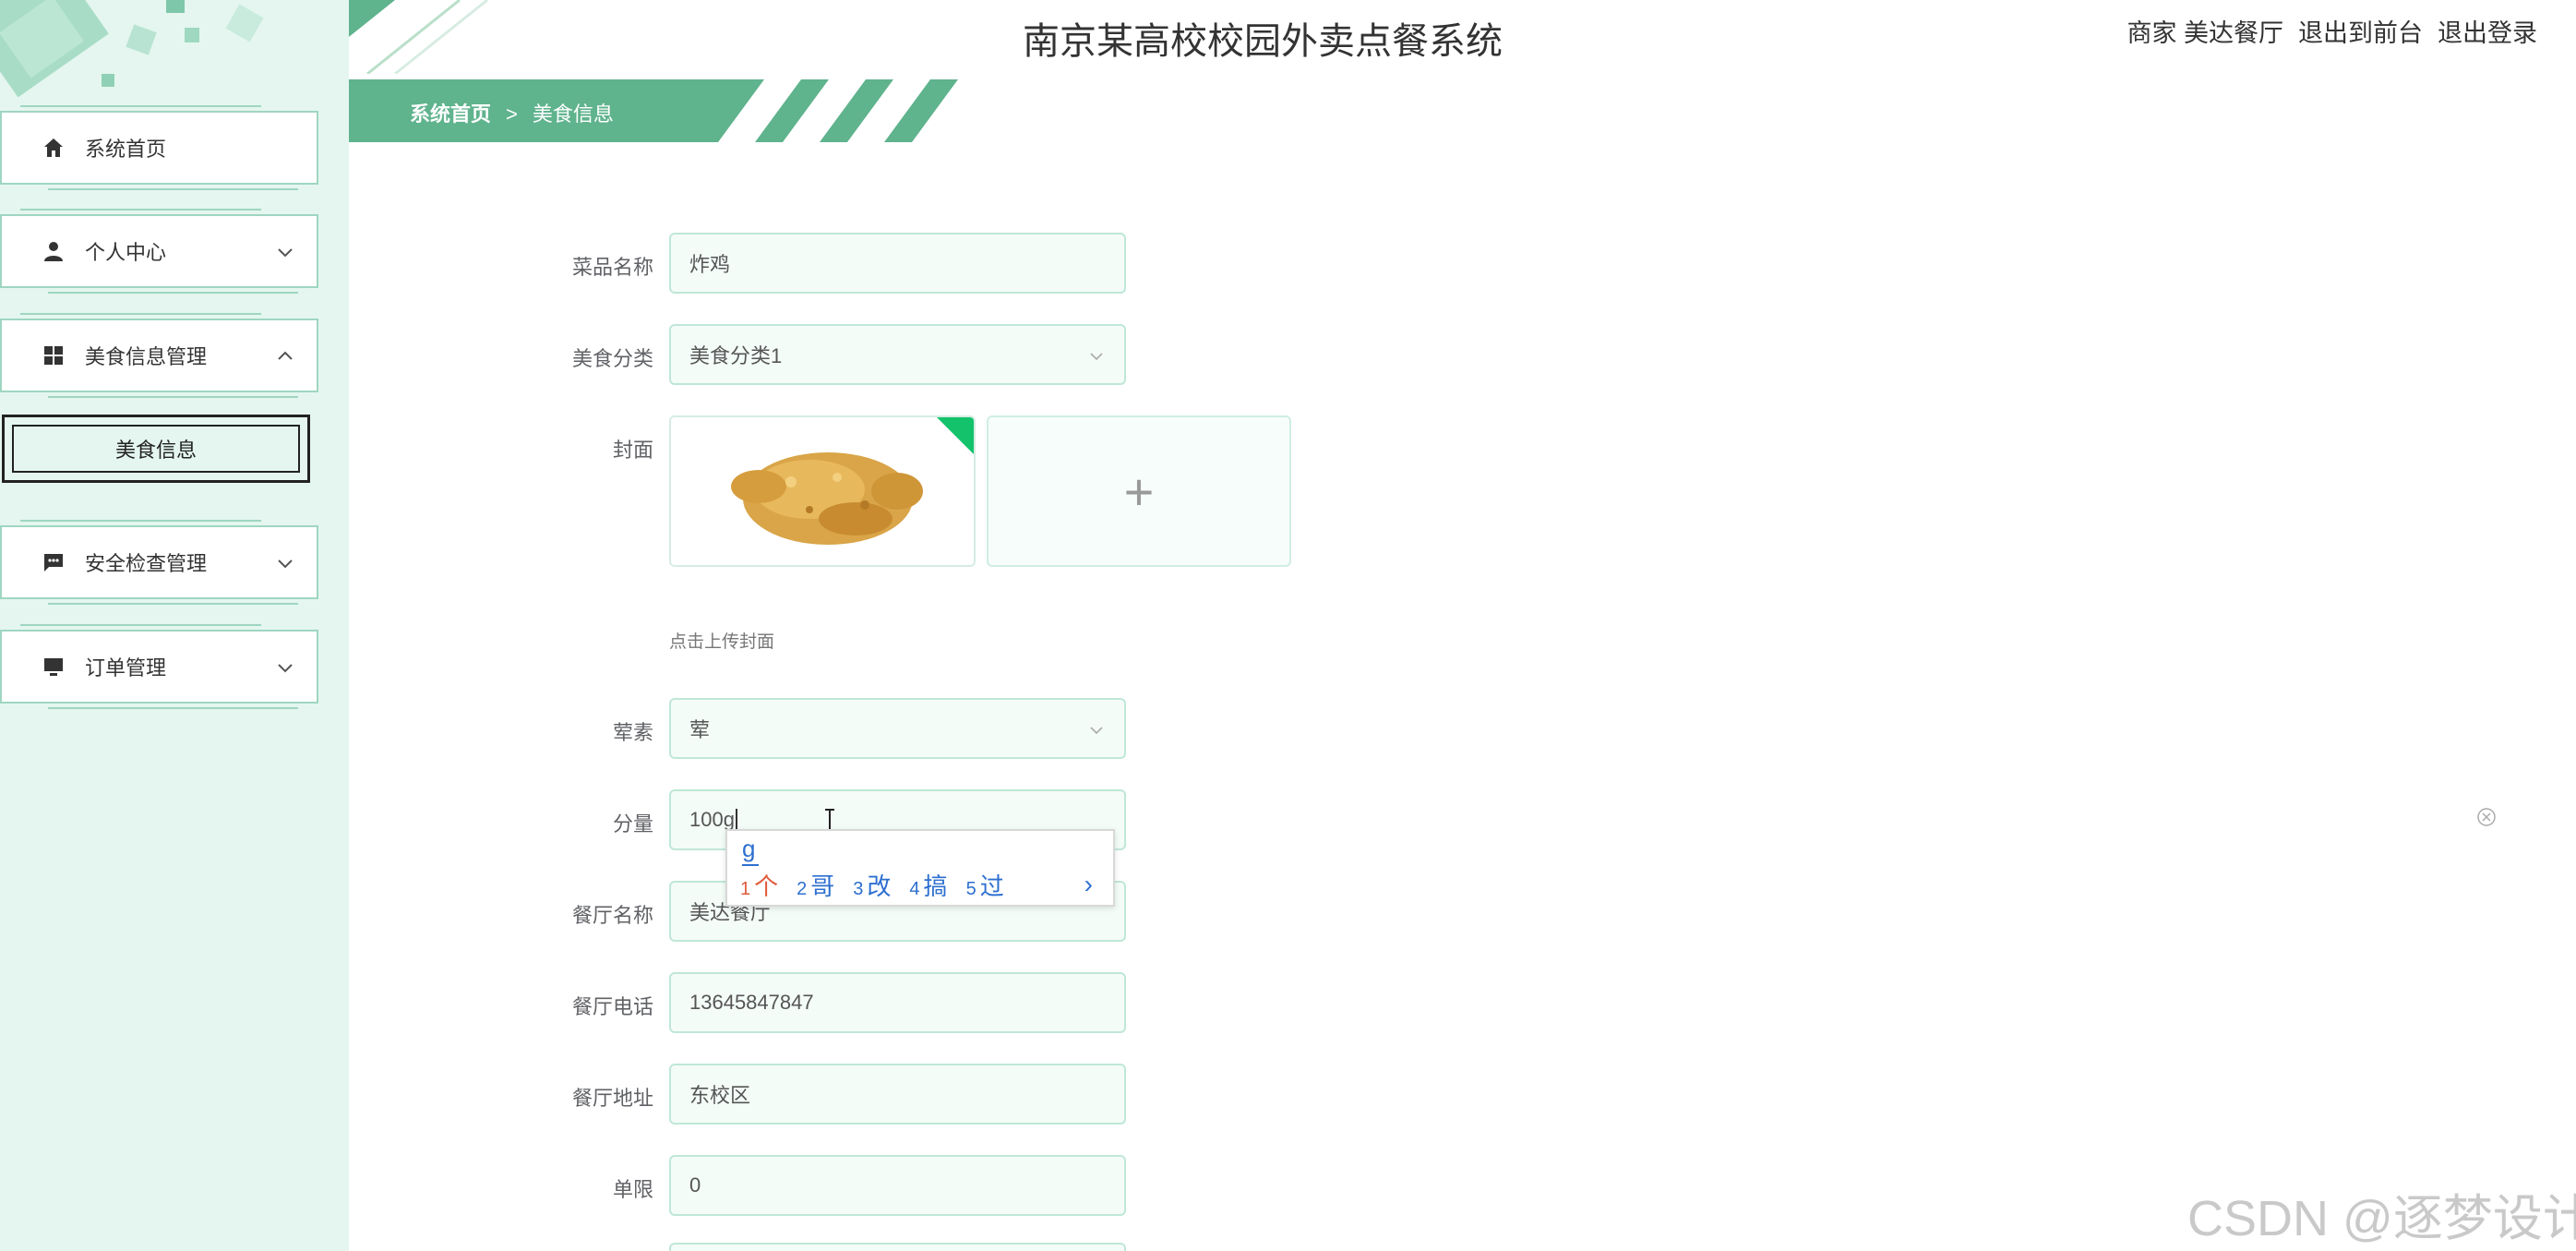 Image resolution: width=2576 pixels, height=1251 pixels. I want to click on sidebar-item-home: 系统首页, so click(159, 148).